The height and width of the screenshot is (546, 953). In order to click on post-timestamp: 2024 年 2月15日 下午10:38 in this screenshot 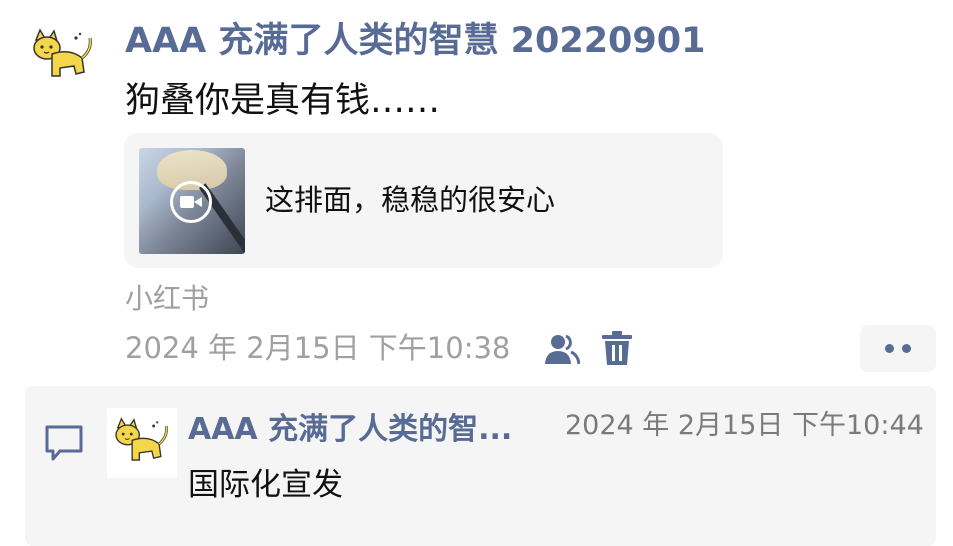, I will do `click(318, 348)`.